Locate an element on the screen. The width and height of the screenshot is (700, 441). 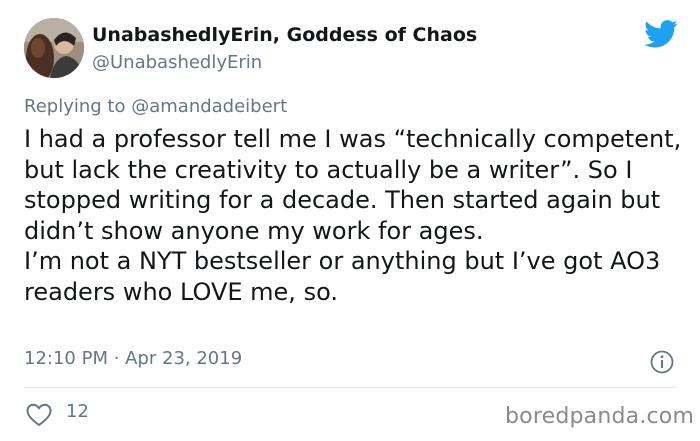
display-name: UnabashedlyErin, Goddess of Chaos is located at coordinates (284, 35).